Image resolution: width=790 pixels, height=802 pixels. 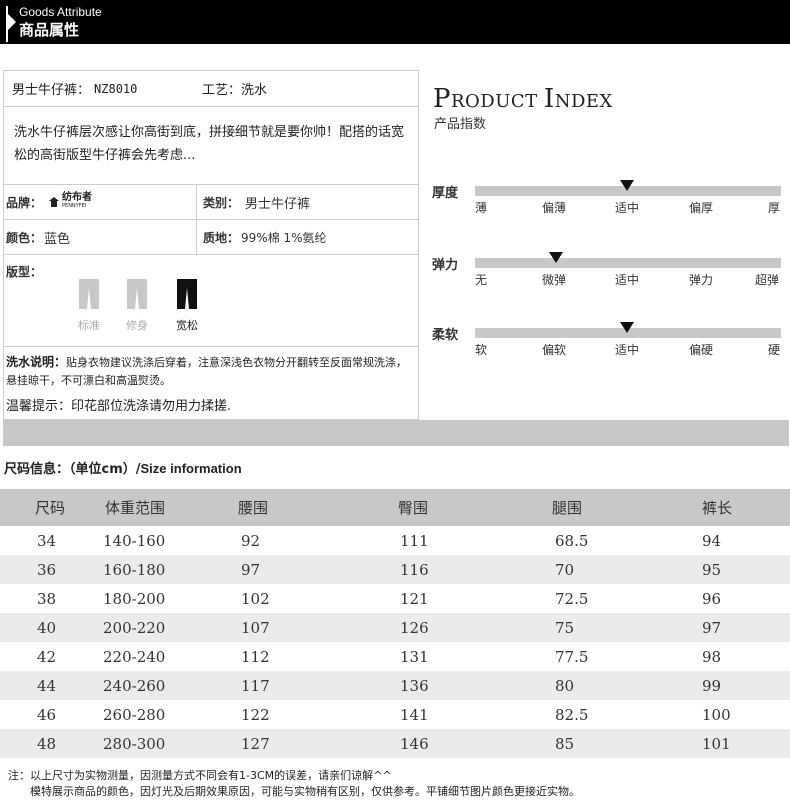 What do you see at coordinates (47, 656) in the screenshot?
I see `table-cell: 42` at bounding box center [47, 656].